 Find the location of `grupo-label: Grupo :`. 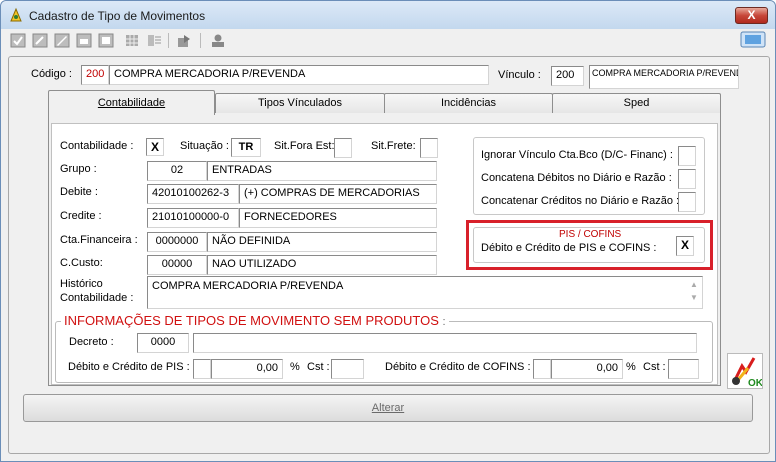

grupo-label: Grupo : is located at coordinates (78, 169).